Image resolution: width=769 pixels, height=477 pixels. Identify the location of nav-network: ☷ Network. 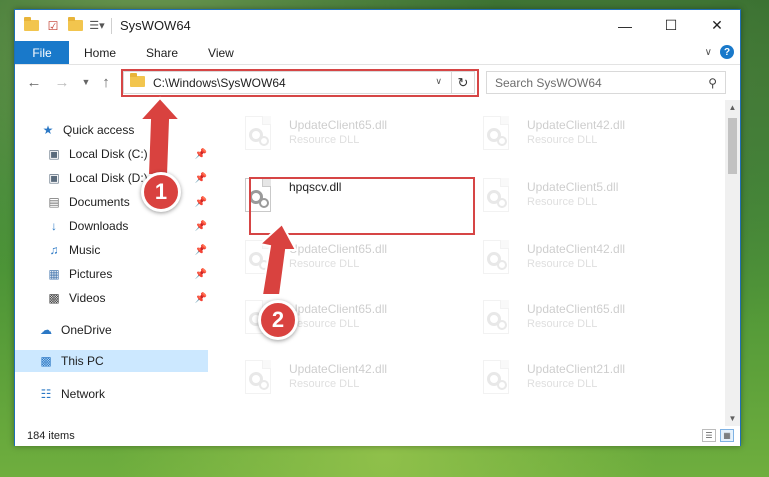
(123, 394).